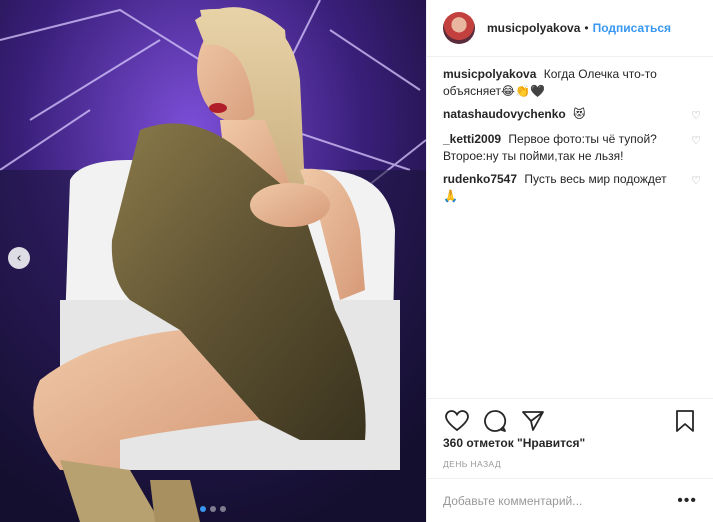 The height and width of the screenshot is (522, 713). I want to click on speech-bubble-icon, so click(495, 421).